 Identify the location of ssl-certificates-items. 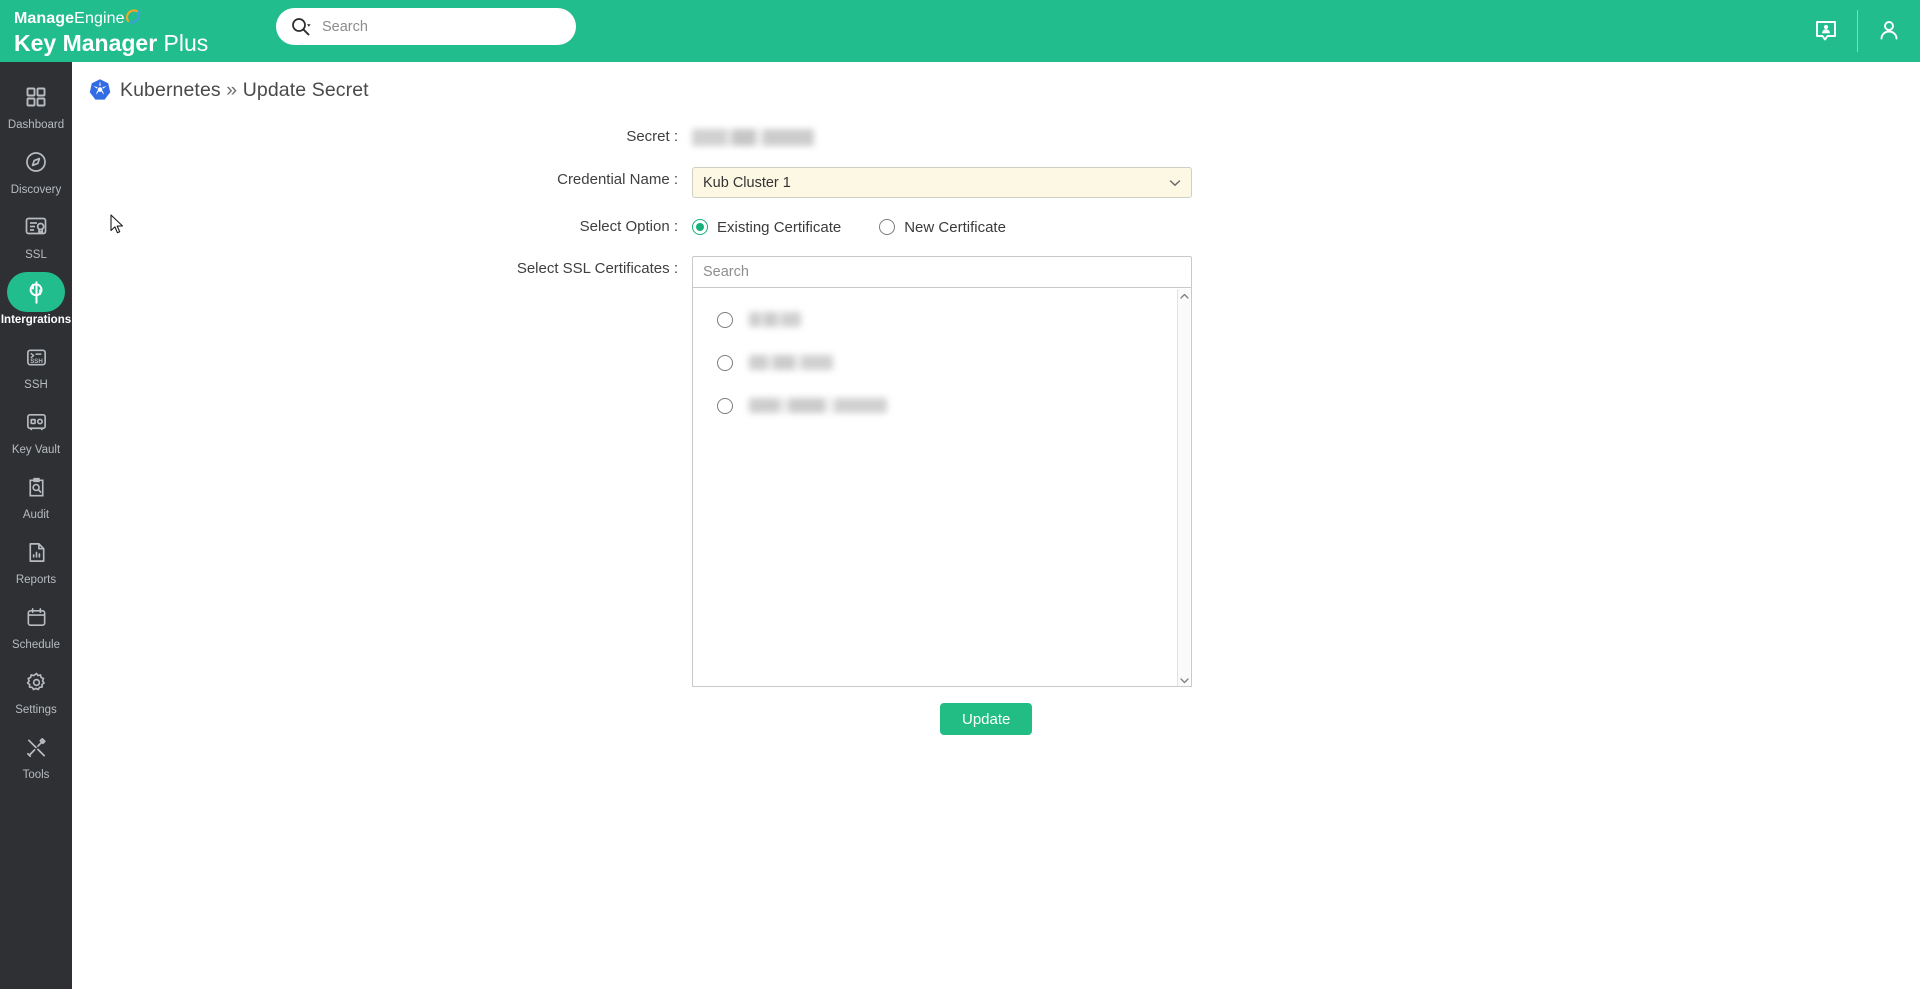
(942, 357).